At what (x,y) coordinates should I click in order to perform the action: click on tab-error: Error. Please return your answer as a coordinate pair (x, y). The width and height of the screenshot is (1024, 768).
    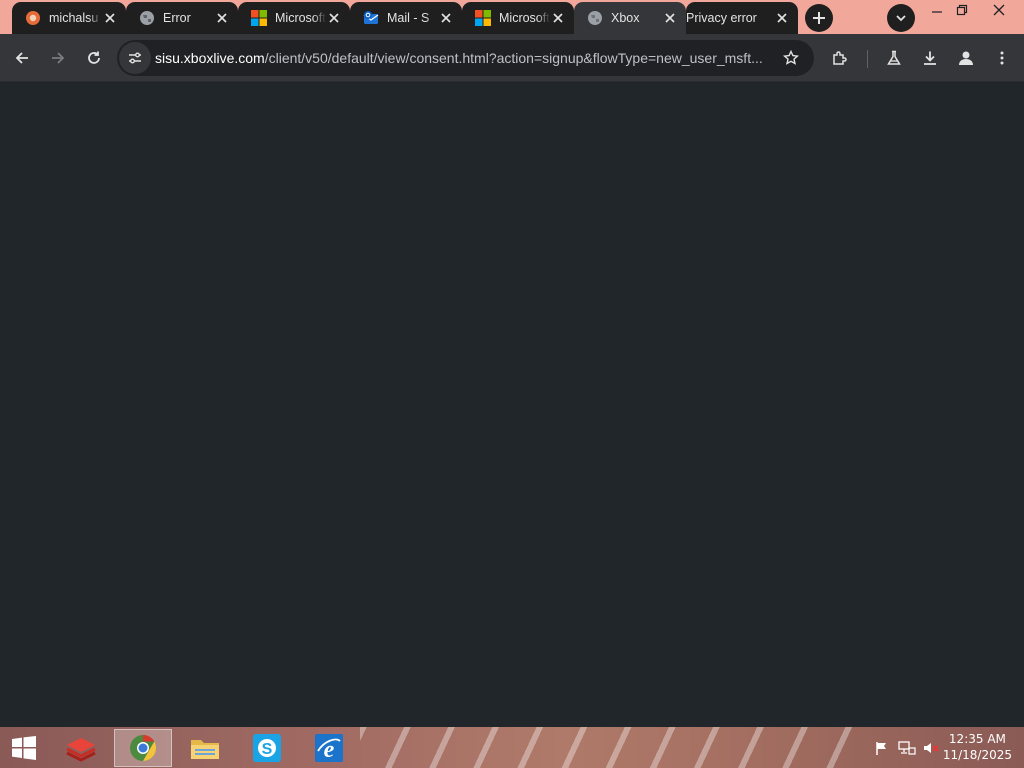
    Looking at the image, I should click on (182, 18).